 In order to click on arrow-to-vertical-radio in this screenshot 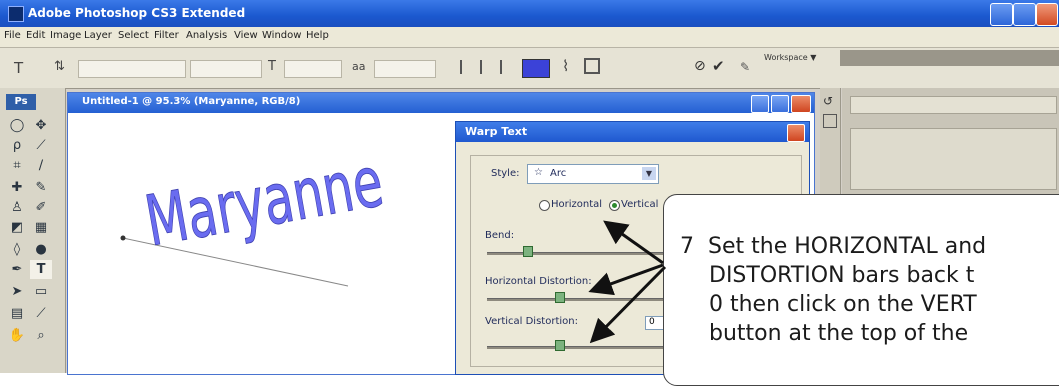, I will do `click(633, 242)`.